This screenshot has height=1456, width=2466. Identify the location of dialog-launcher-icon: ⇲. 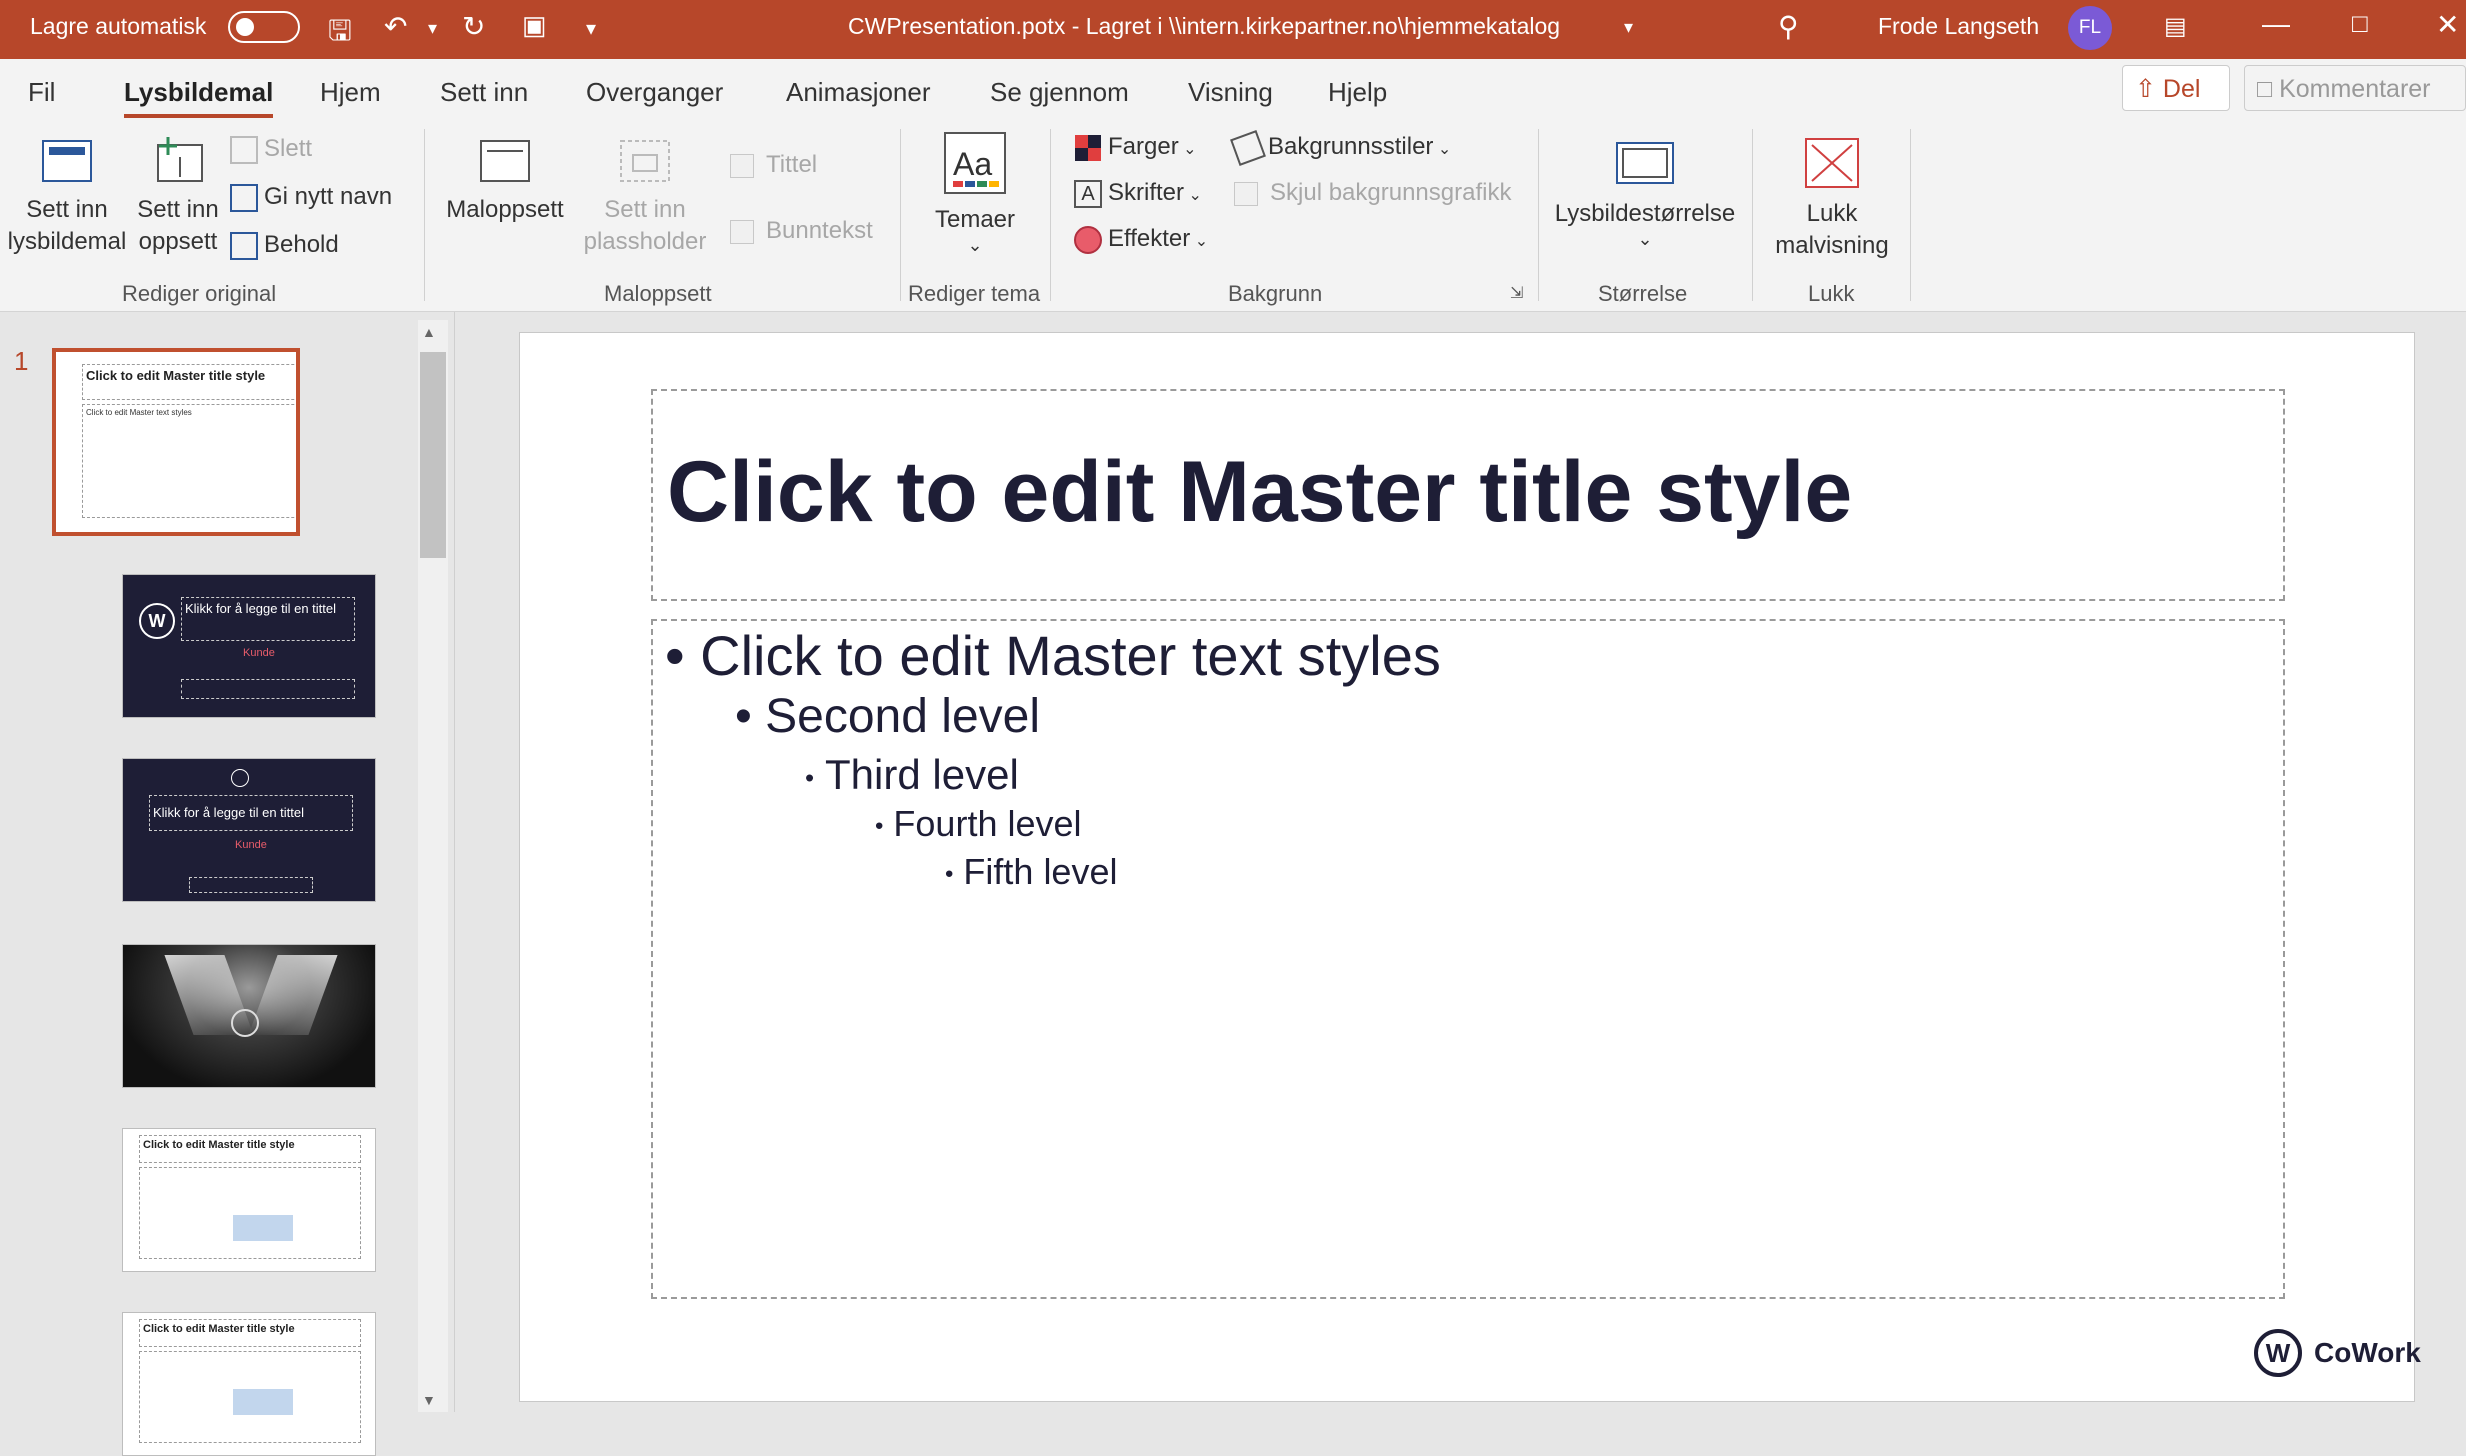
(1516, 293).